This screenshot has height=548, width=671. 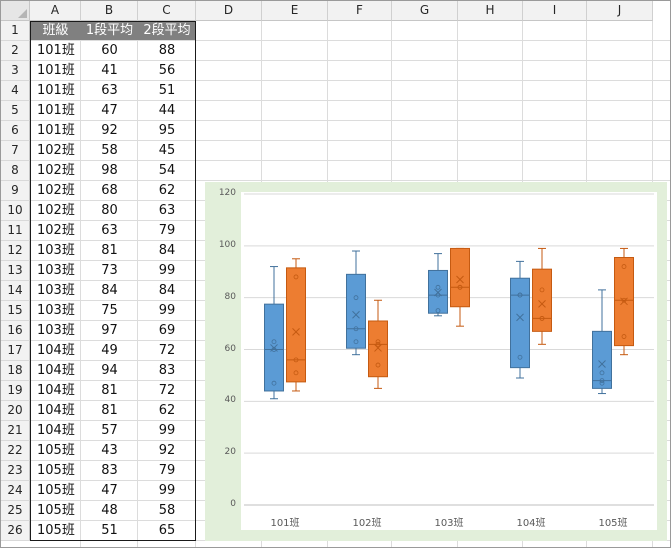 I want to click on x-category-label: 101班, so click(x=285, y=523).